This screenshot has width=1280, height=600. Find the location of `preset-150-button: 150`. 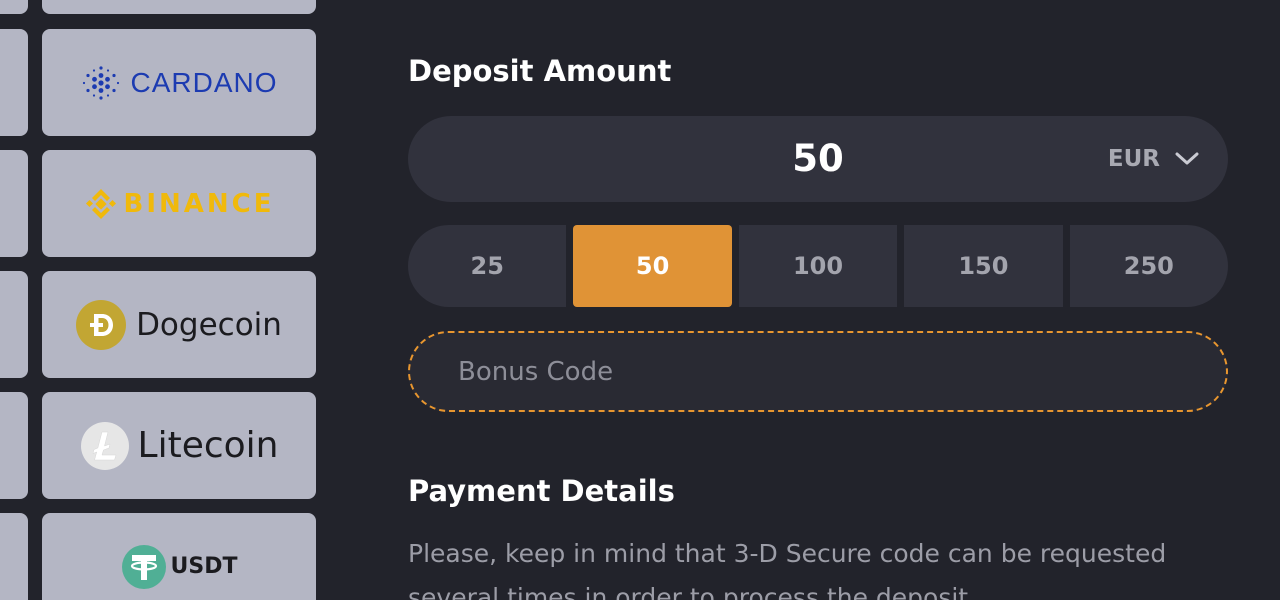

preset-150-button: 150 is located at coordinates (983, 266).